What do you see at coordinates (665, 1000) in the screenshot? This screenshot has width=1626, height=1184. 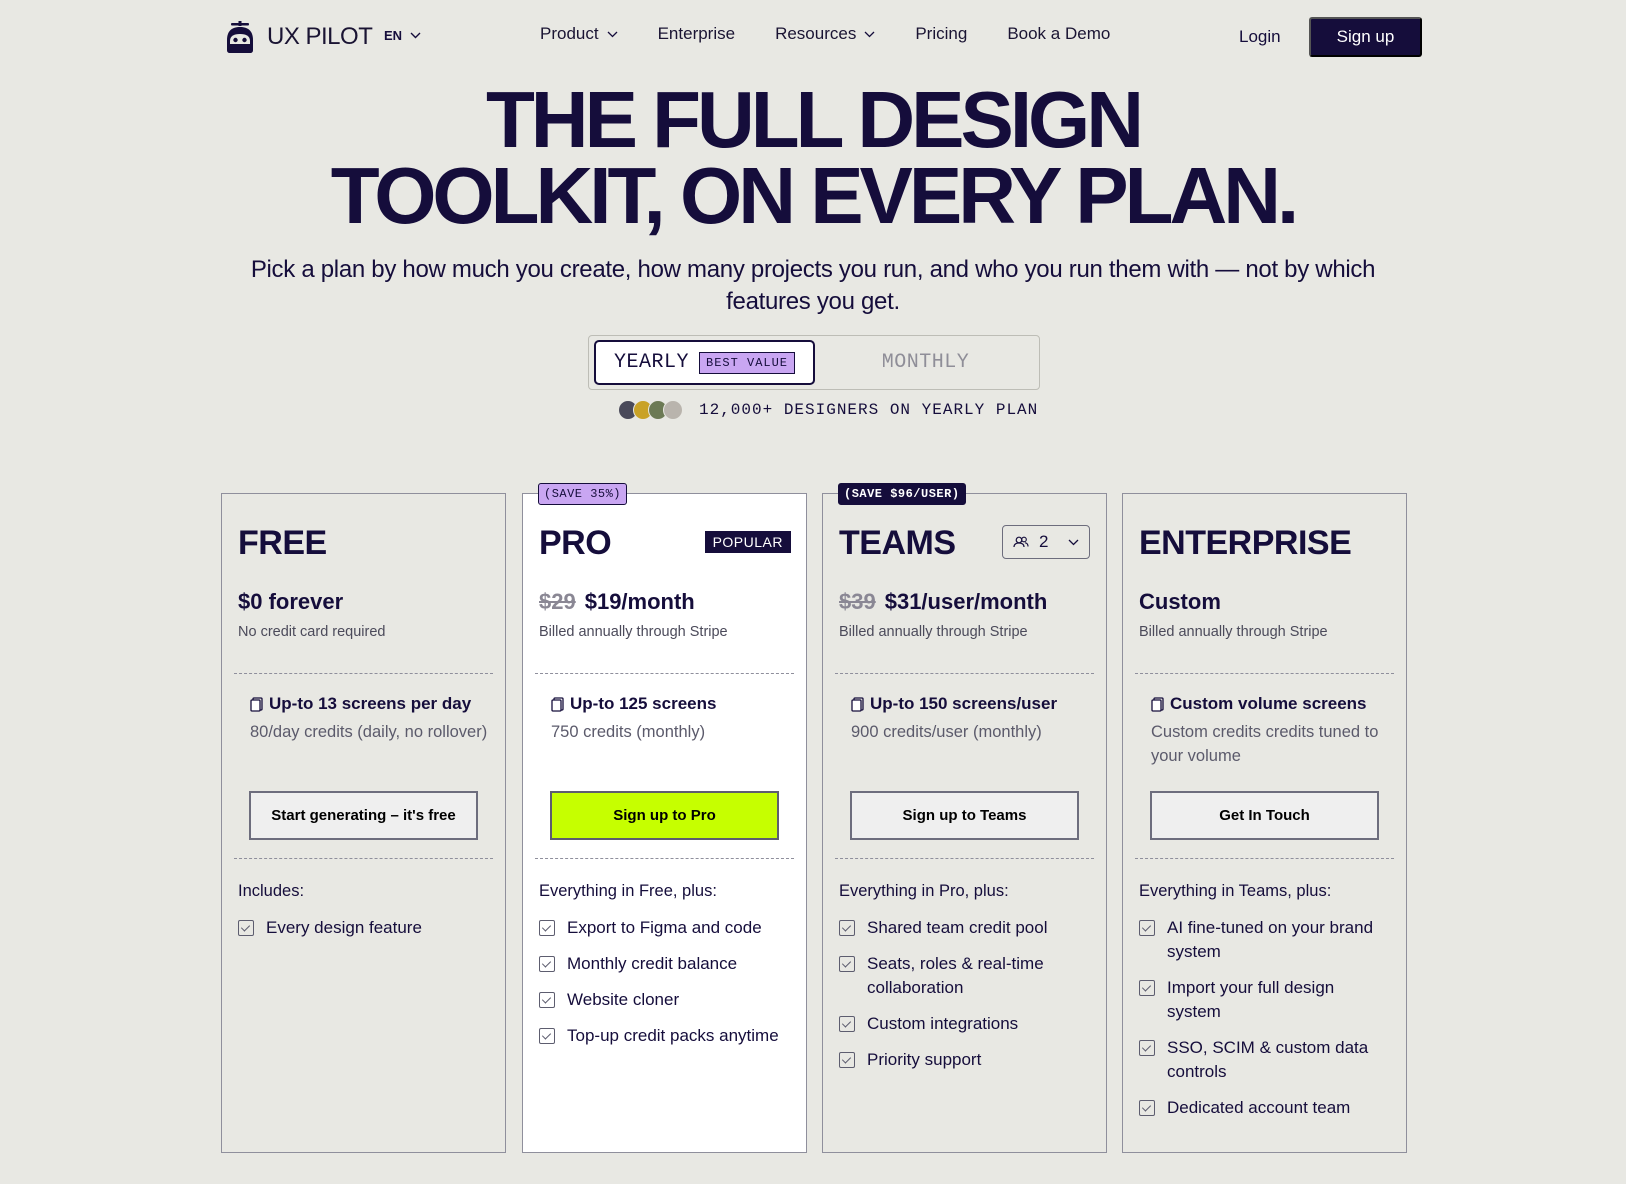 I see `feature-item: Website cloner` at bounding box center [665, 1000].